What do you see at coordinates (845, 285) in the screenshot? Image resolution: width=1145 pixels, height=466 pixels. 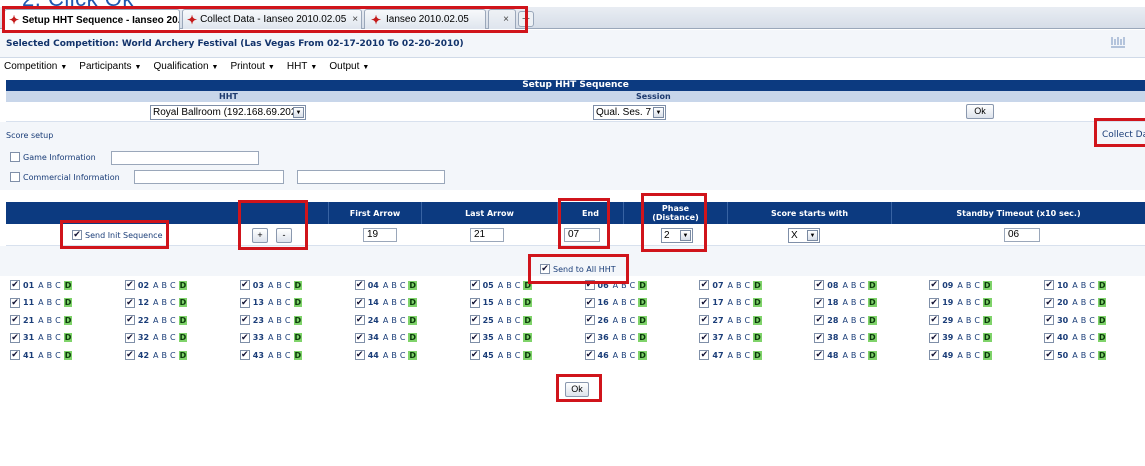 I see `target-08: ✔ 08 A B C D` at bounding box center [845, 285].